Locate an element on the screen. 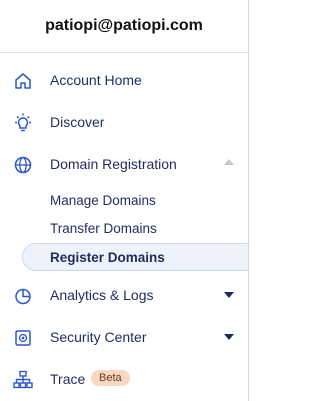  chart-icon is located at coordinates (23, 296).